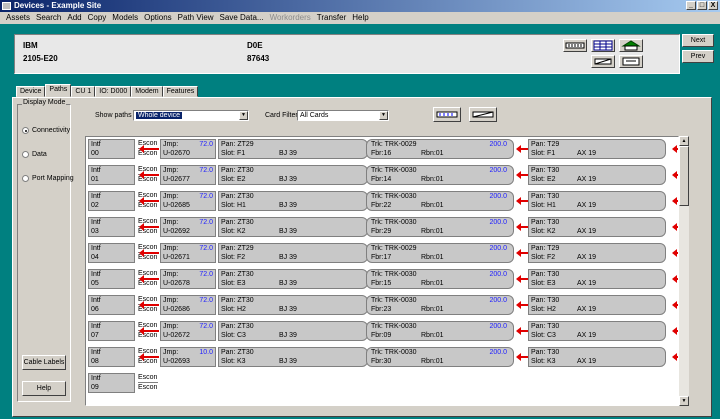  I want to click on network-icon, so click(631, 45).